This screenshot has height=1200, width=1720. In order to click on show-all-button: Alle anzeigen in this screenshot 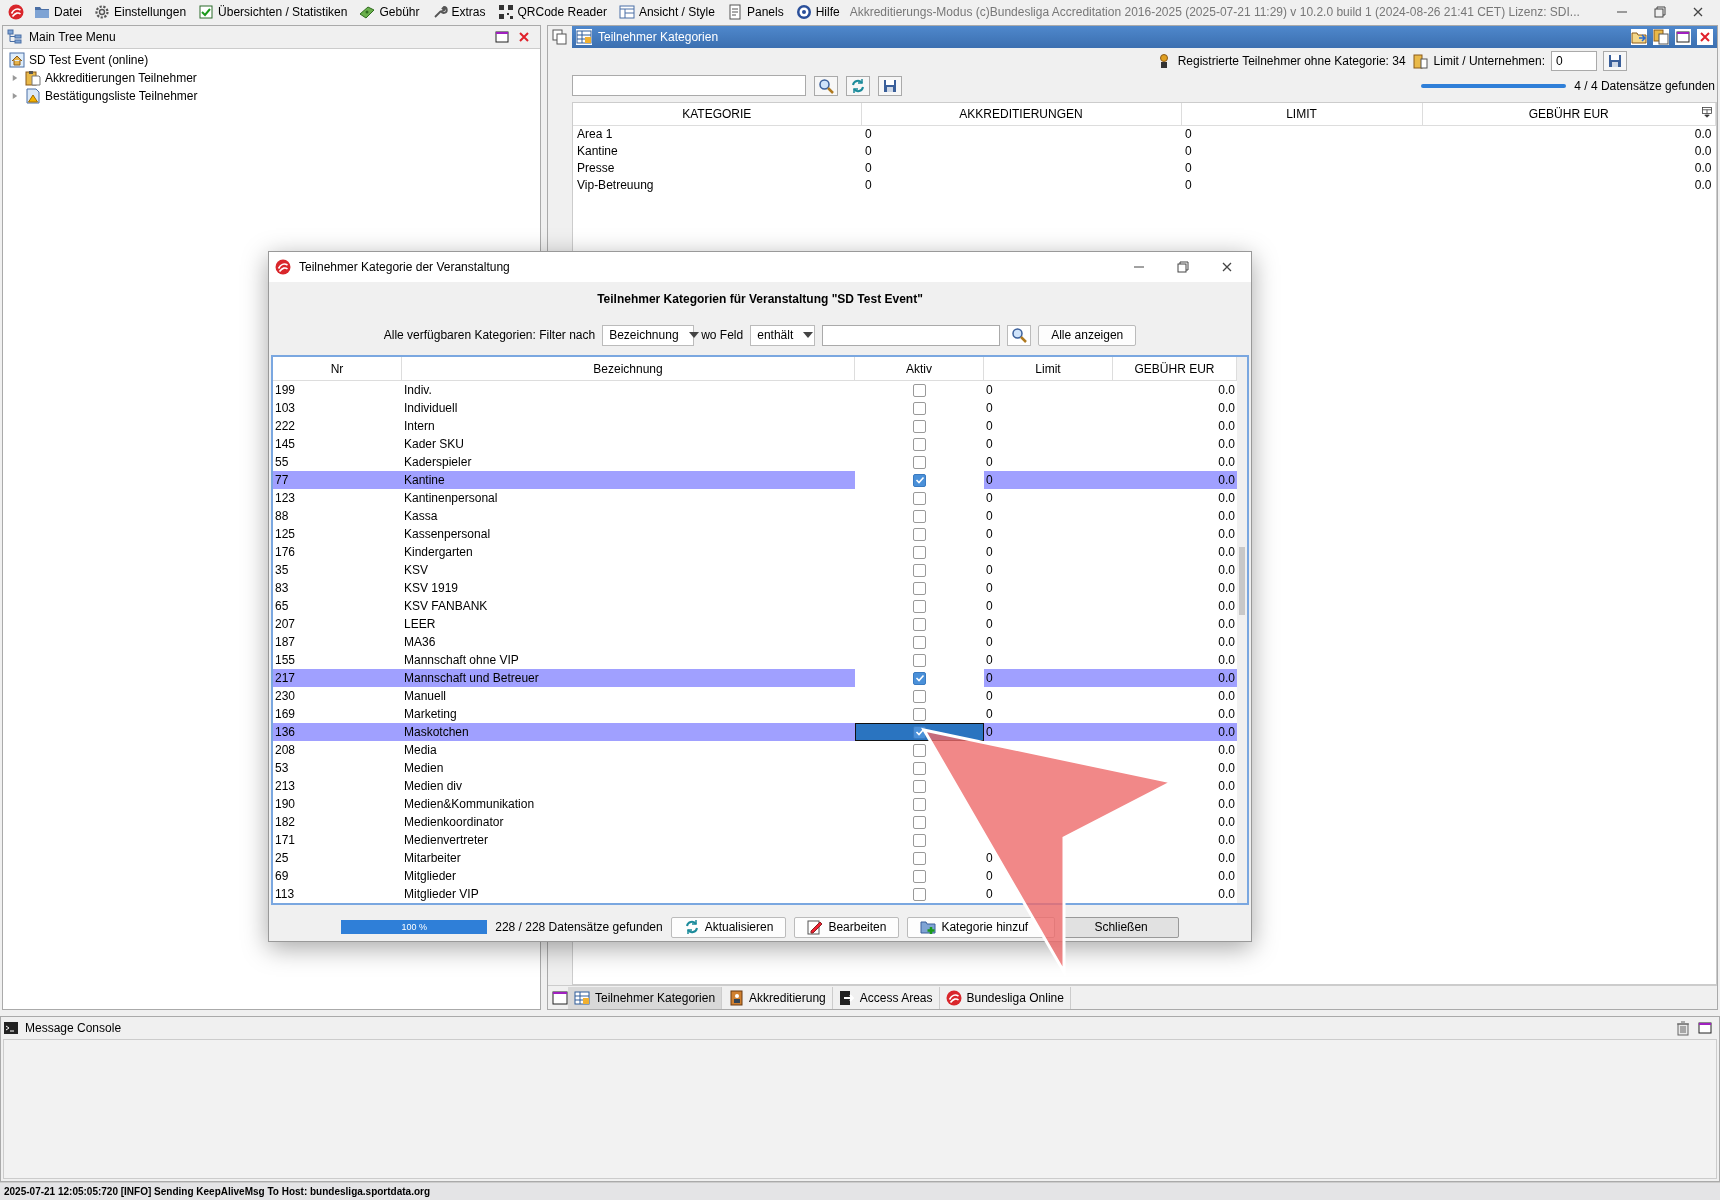, I will do `click(1087, 335)`.